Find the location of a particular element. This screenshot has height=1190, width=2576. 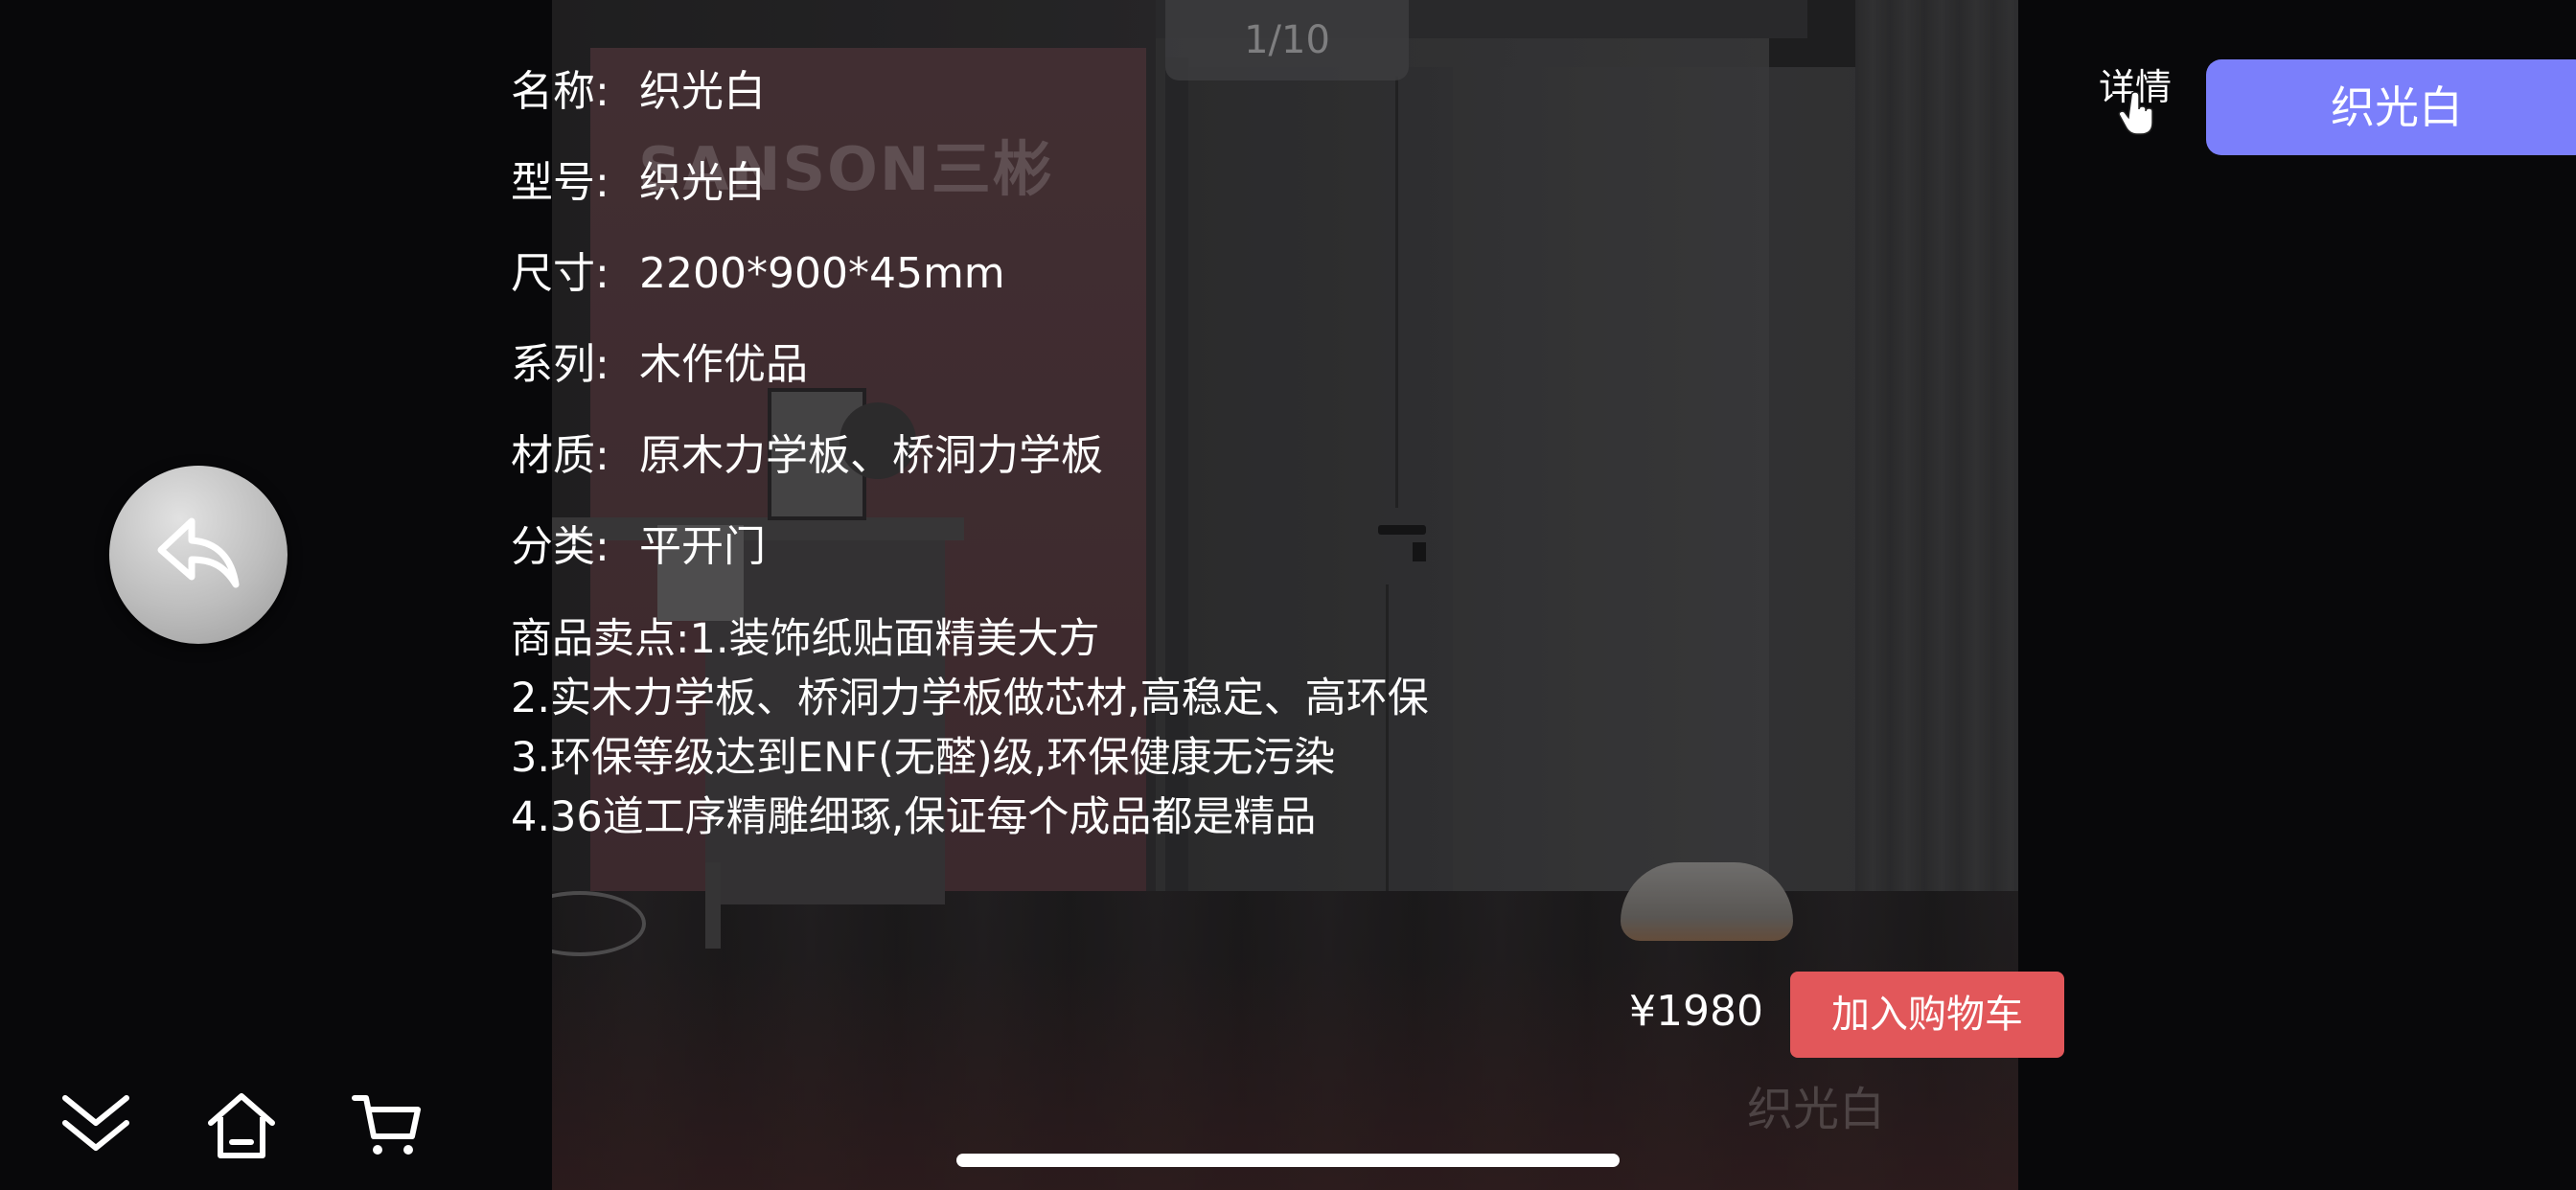

info-row-model: 型号: 织光白 is located at coordinates (638, 183).